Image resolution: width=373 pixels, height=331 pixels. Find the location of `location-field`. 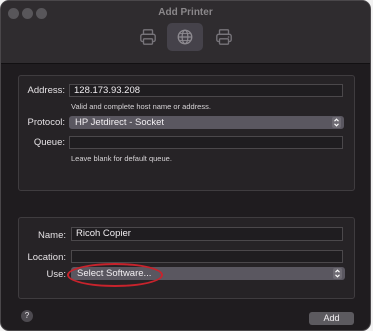

location-field is located at coordinates (207, 256).